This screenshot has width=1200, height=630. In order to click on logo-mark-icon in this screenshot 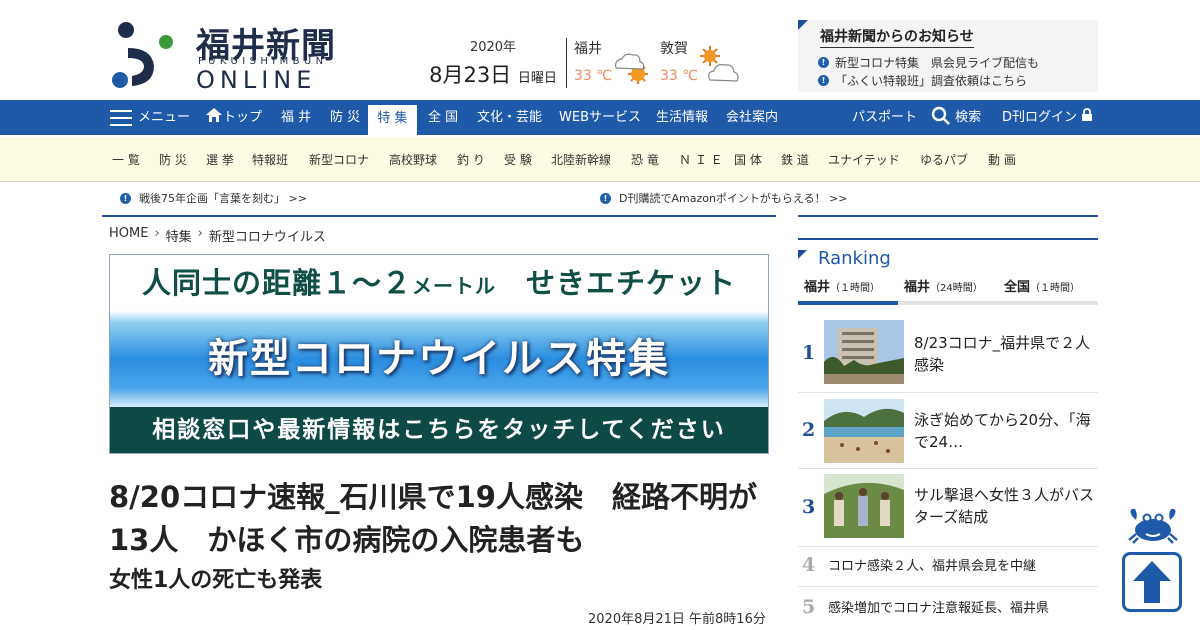, I will do `click(142, 55)`.